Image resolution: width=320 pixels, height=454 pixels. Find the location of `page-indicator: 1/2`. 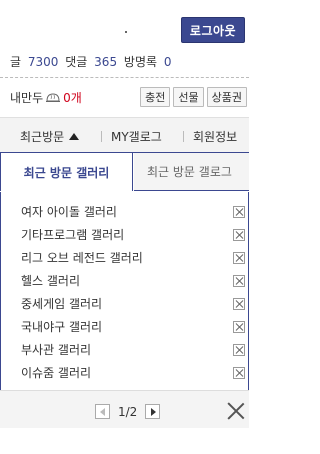

page-indicator: 1/2 is located at coordinates (128, 411).